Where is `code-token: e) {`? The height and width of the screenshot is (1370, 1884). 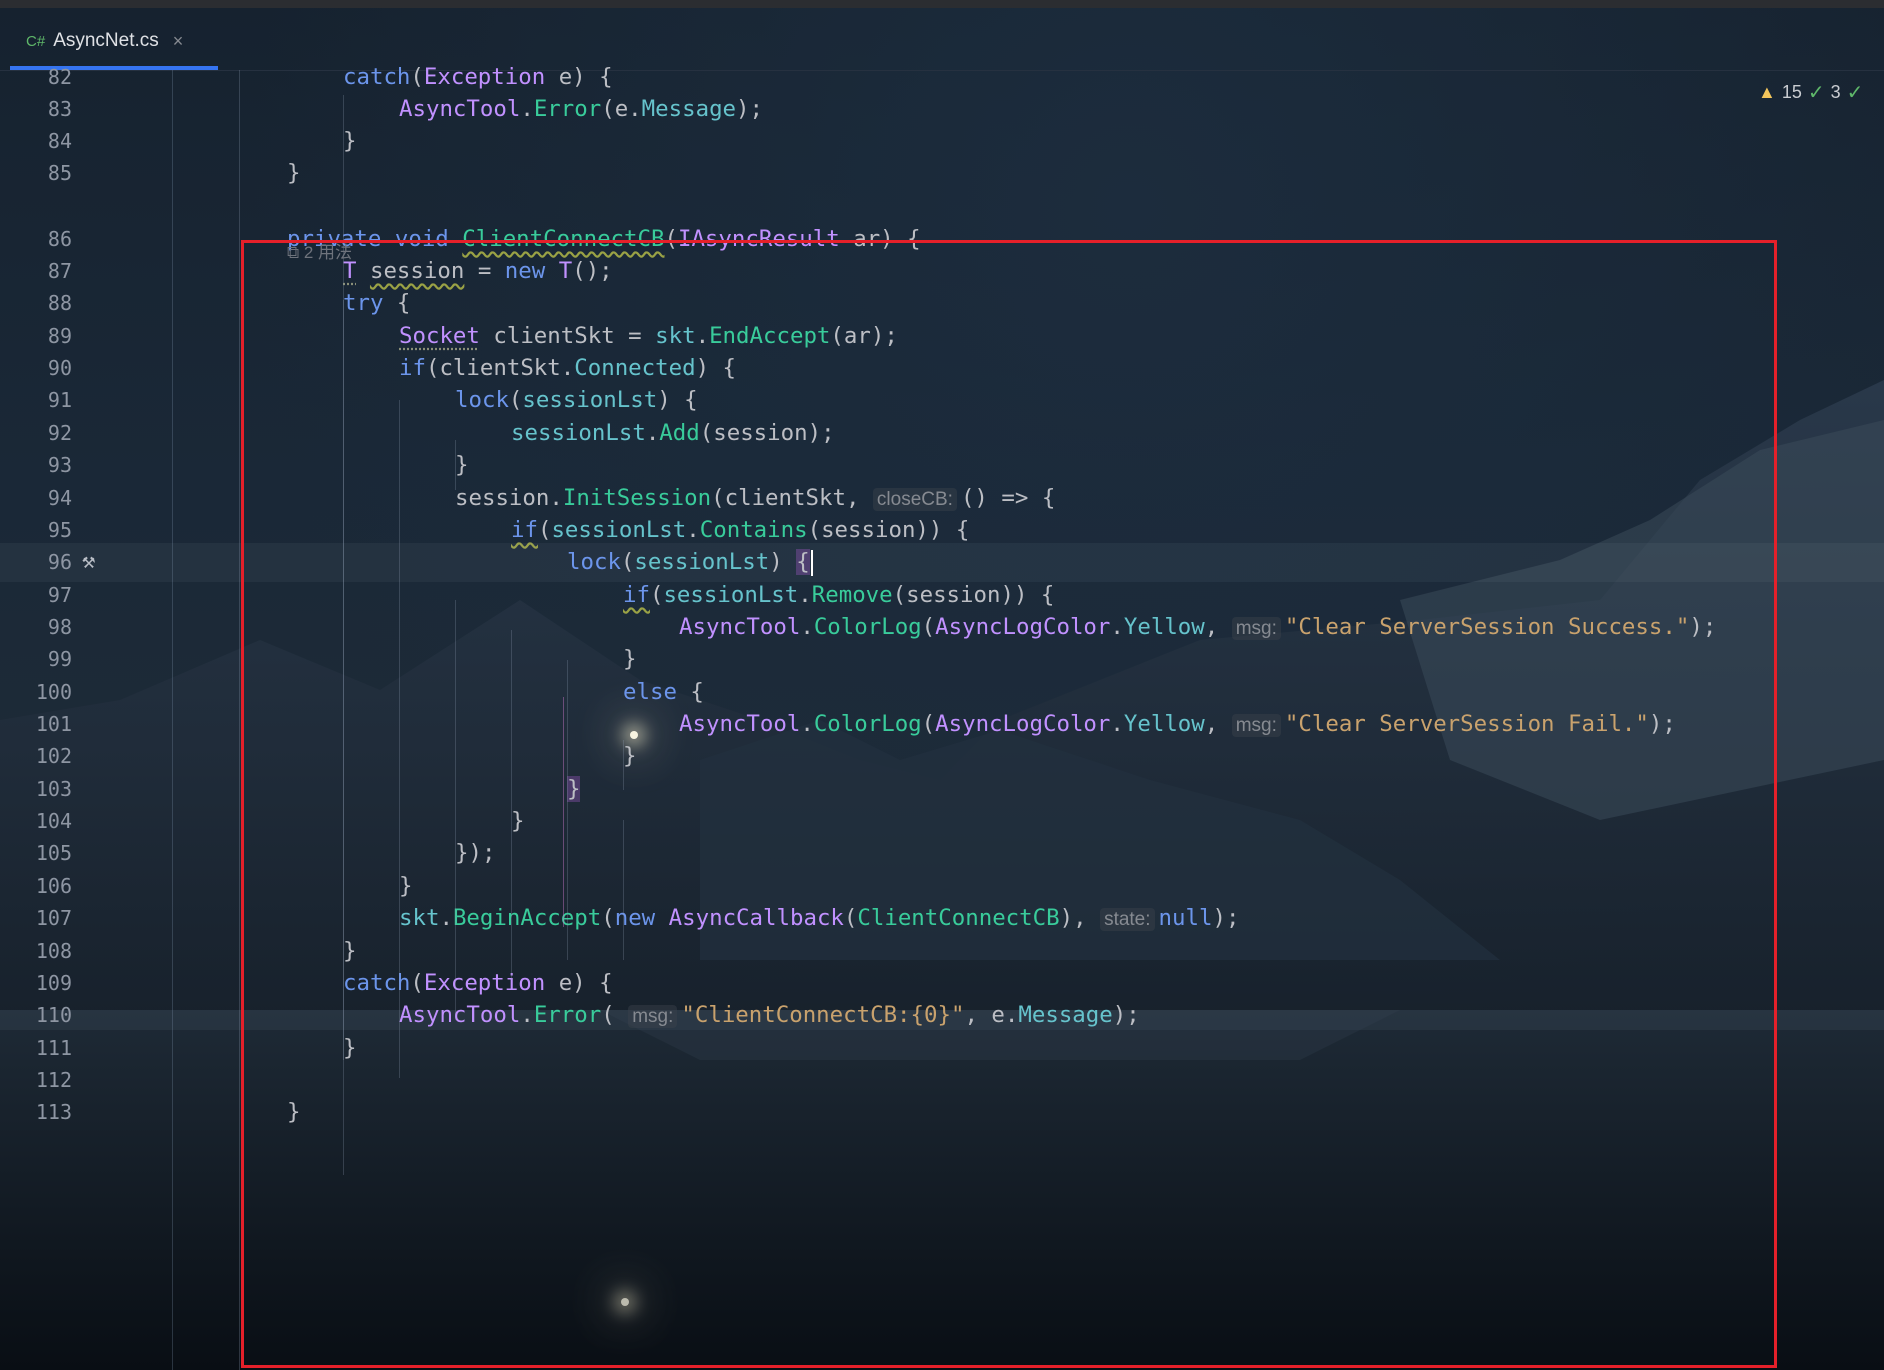 code-token: e) { is located at coordinates (579, 77).